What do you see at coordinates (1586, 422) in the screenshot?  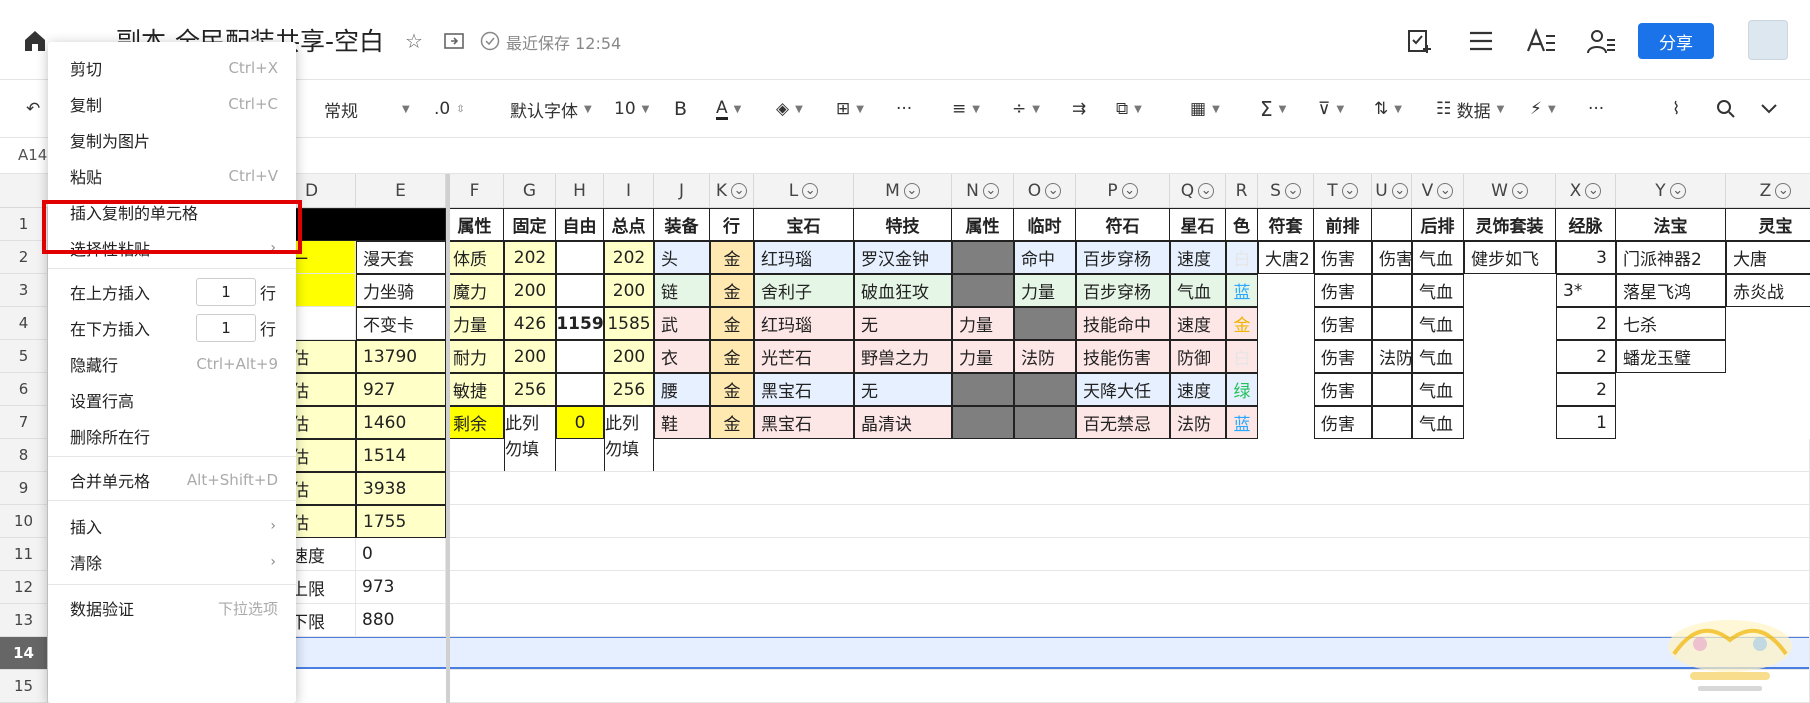 I see `cell-x7: 1` at bounding box center [1586, 422].